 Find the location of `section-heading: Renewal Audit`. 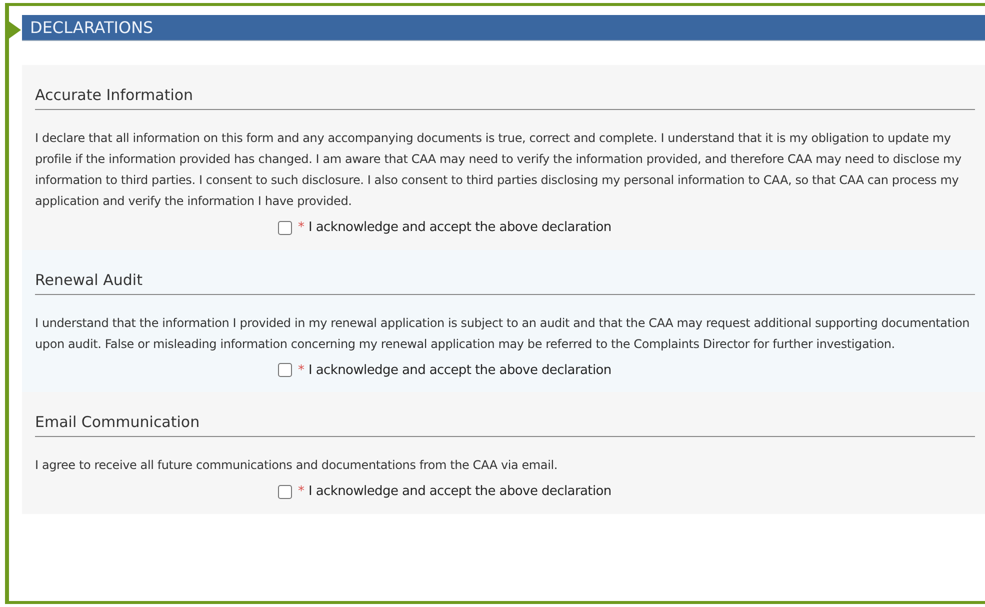

section-heading: Renewal Audit is located at coordinates (88, 279).